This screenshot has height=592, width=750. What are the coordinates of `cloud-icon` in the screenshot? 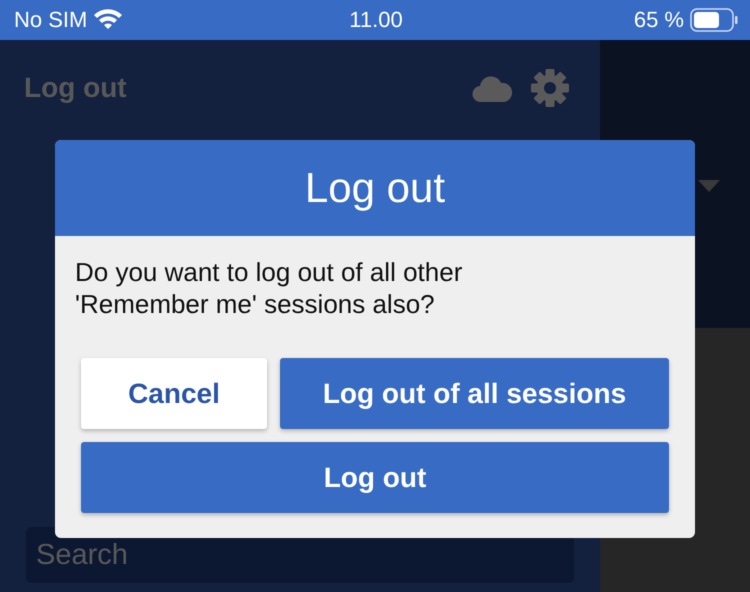 It's located at (492, 88).